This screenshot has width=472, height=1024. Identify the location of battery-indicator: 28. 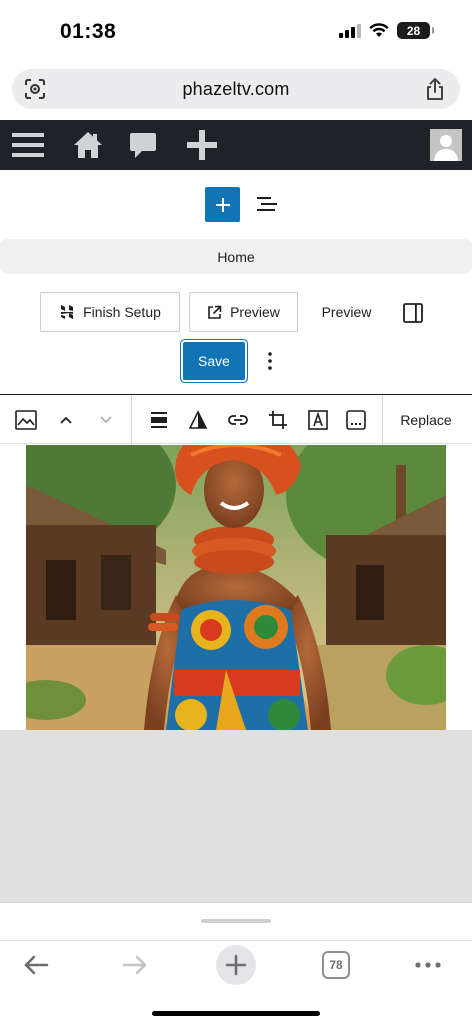
(415, 30).